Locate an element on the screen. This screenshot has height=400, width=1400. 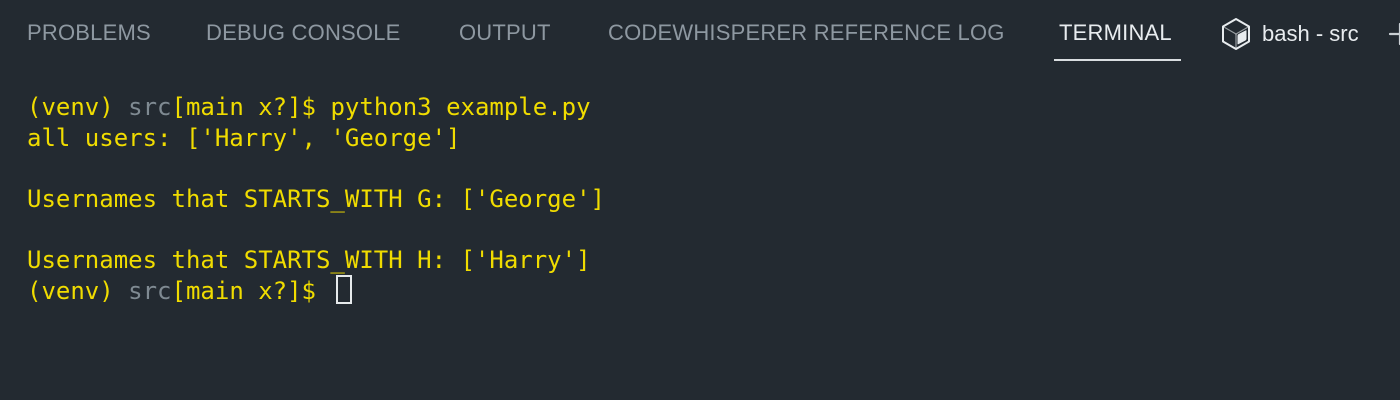
tab-codewhisperer-reference-log: CODEWHISPERER REFERENCE LOG is located at coordinates (806, 33).